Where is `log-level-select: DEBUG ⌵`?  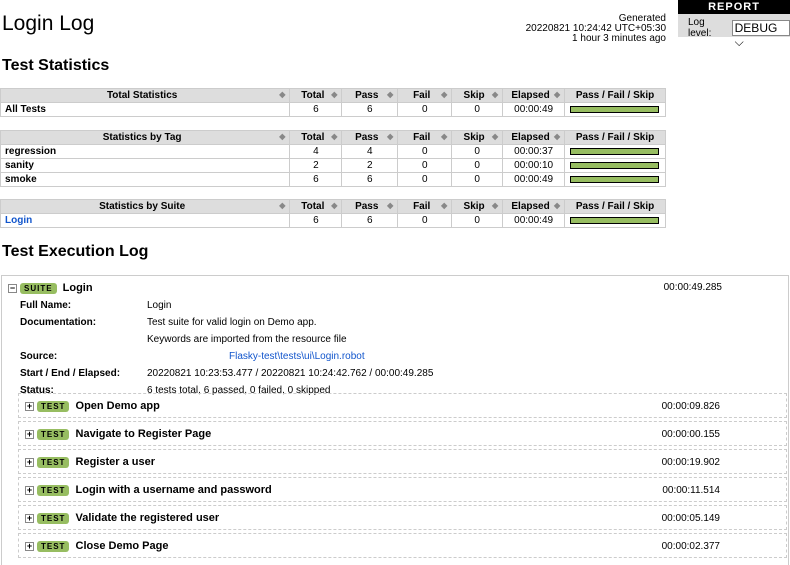
log-level-select: DEBUG ⌵ is located at coordinates (760, 34).